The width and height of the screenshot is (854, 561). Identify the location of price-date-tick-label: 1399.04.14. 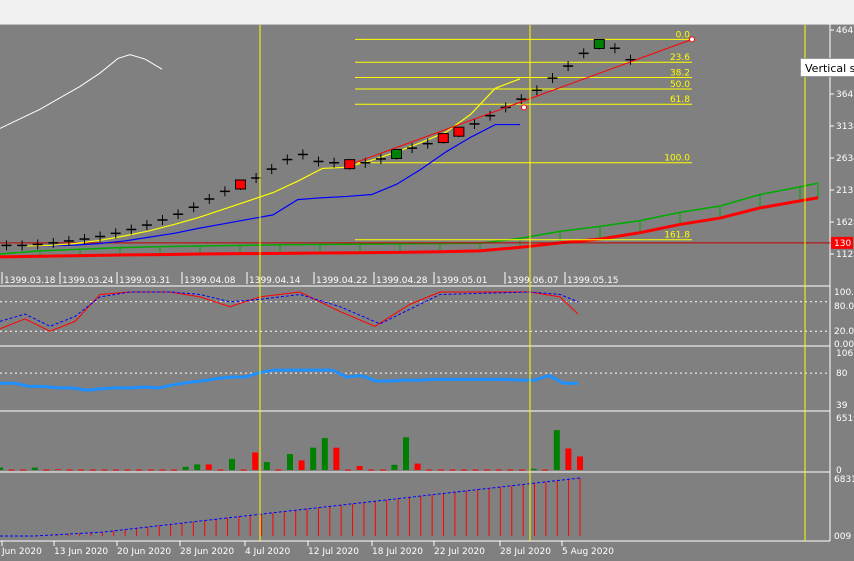
(275, 281).